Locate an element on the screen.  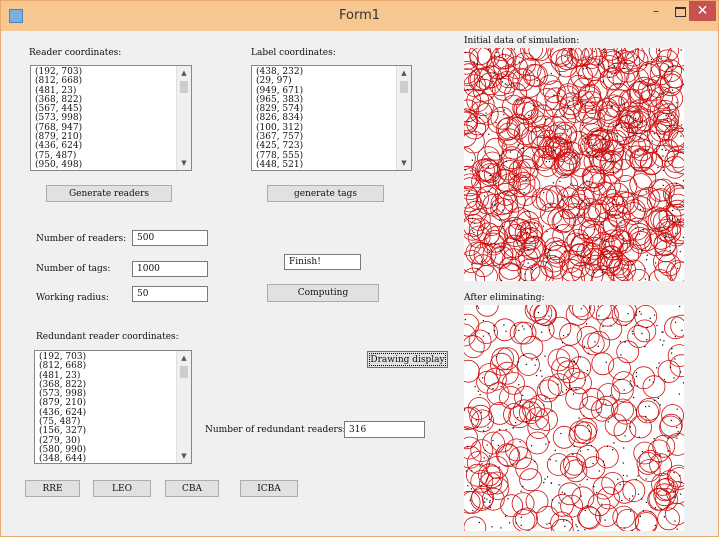
generate-tags-button: generate tags is located at coordinates (325, 193).